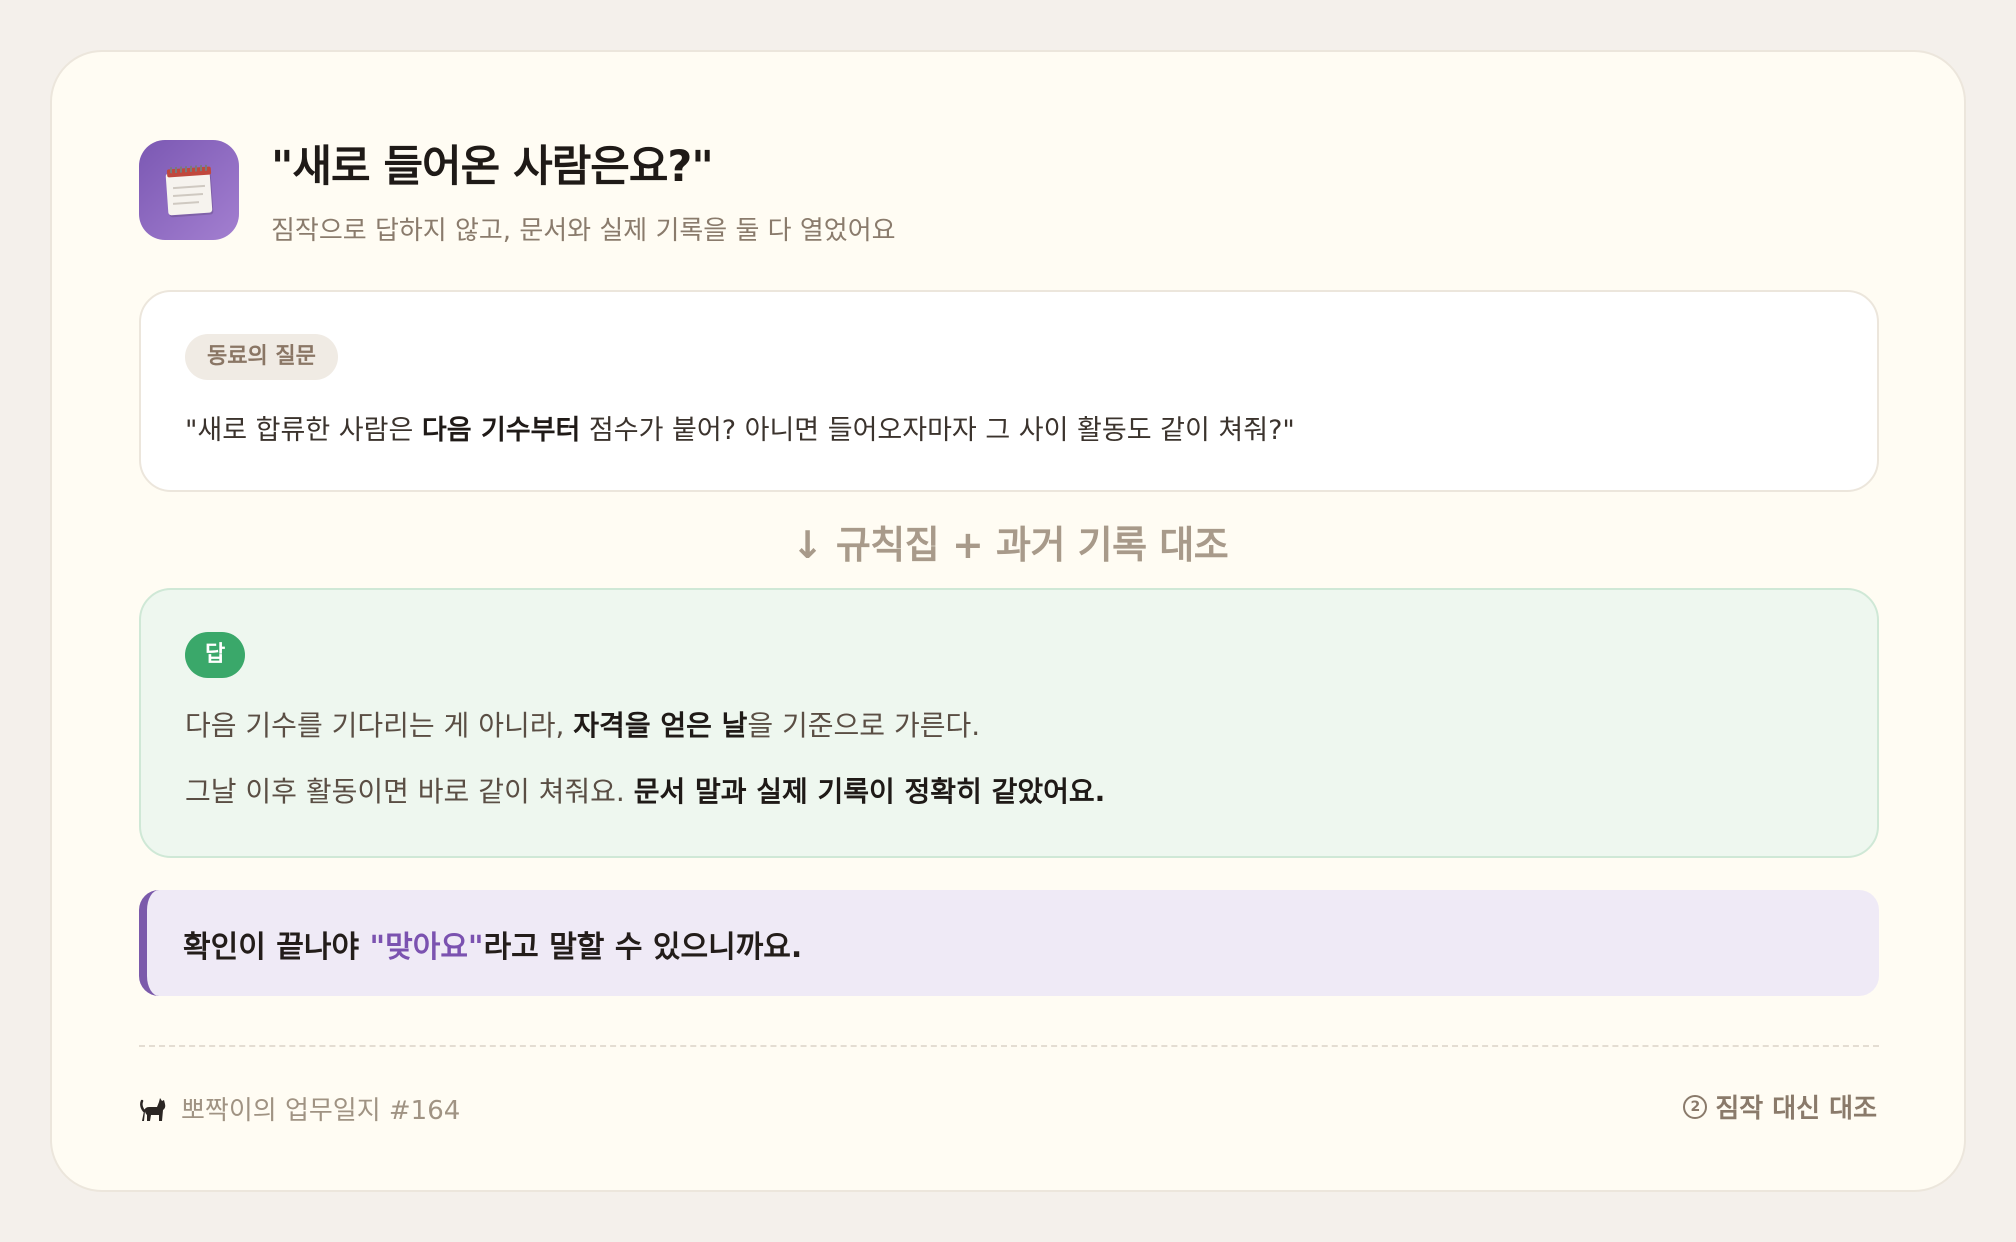  I want to click on answer-line-1-post: 을 기준으로 가른다., so click(864, 725).